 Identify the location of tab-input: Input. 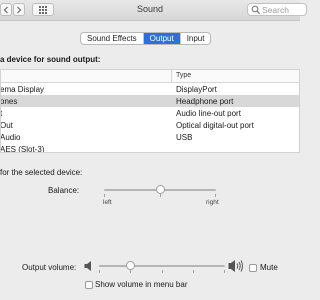
(196, 38).